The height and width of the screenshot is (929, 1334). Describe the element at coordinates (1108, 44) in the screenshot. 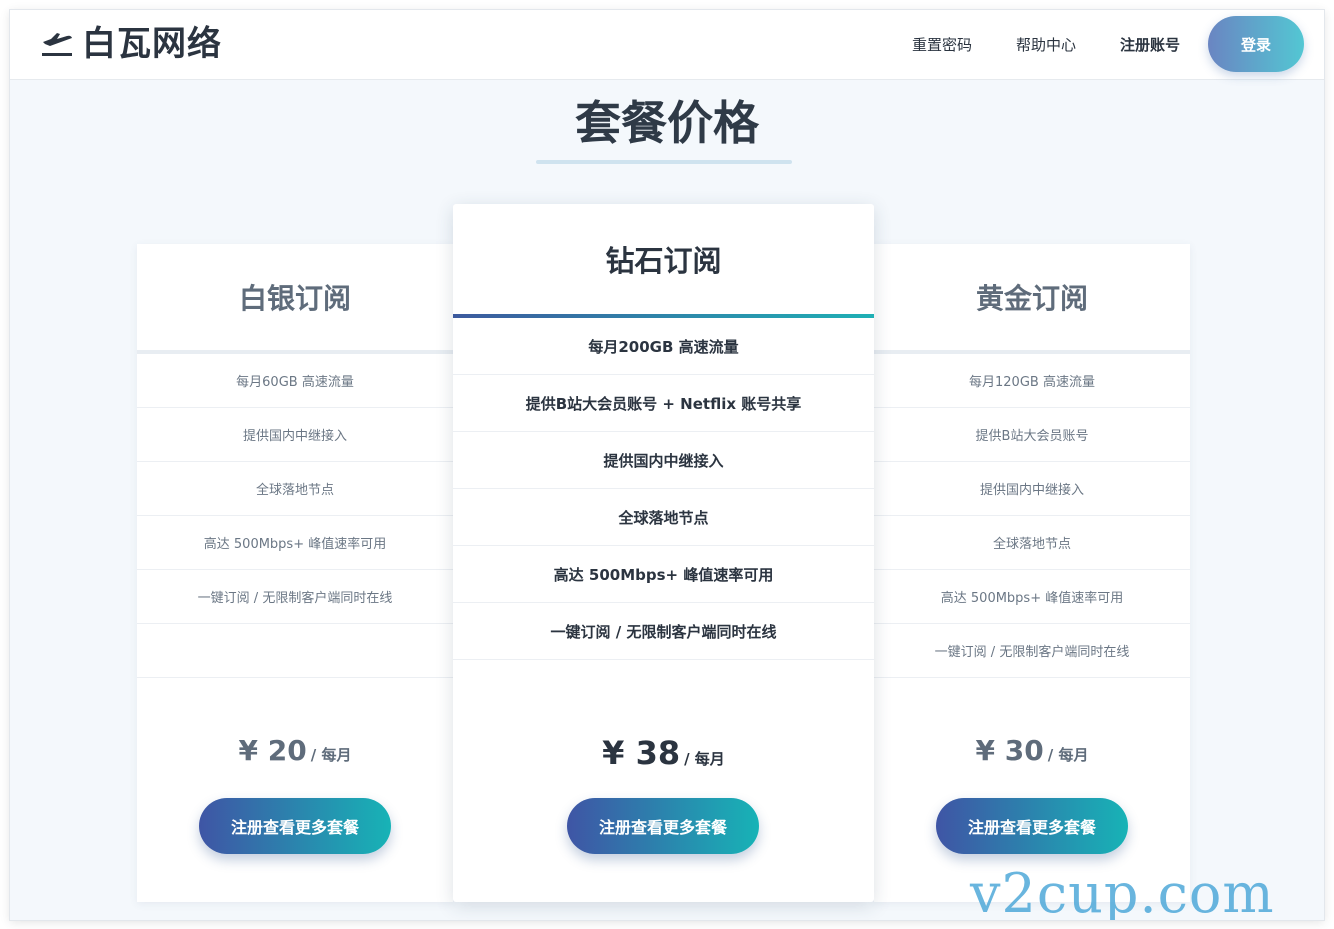

I see `top-nav: 重置密码 帮助中心 注册账号 登录` at that location.